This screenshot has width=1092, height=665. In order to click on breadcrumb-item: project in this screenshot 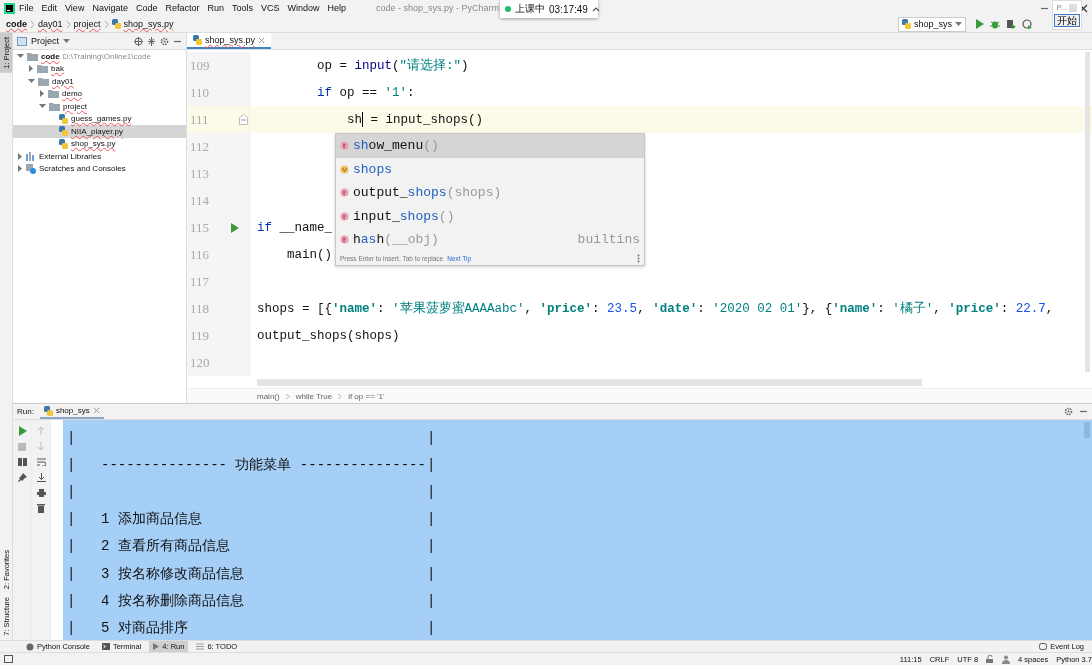, I will do `click(87, 24)`.